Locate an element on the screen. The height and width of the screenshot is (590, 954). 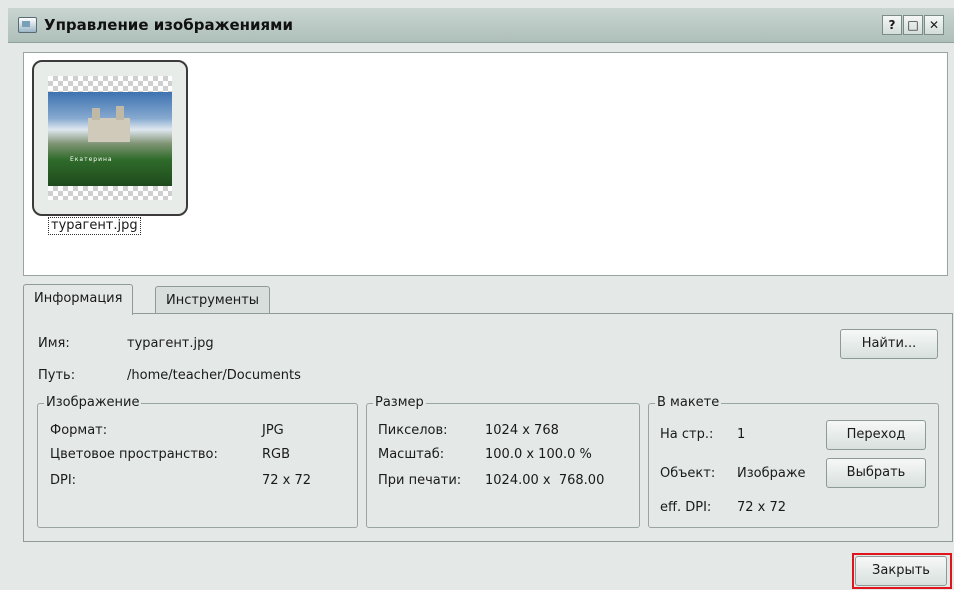
size-group: Размер is located at coordinates (503, 461).